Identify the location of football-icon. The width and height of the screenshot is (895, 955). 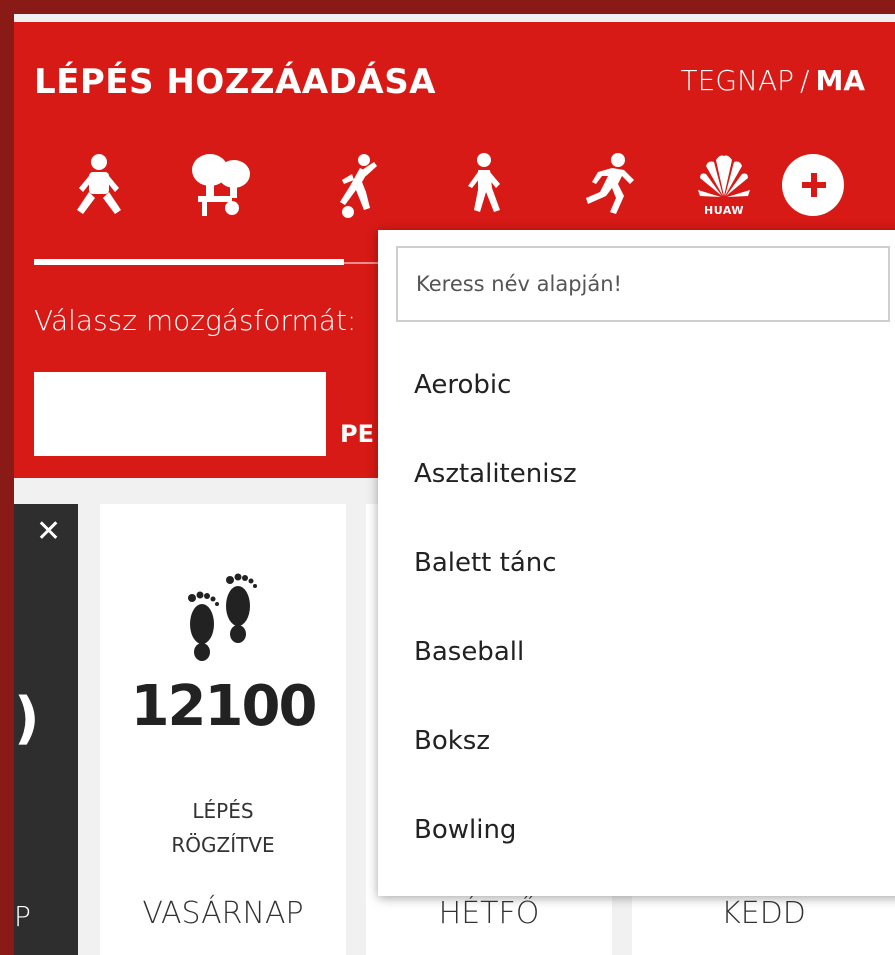
(356, 185).